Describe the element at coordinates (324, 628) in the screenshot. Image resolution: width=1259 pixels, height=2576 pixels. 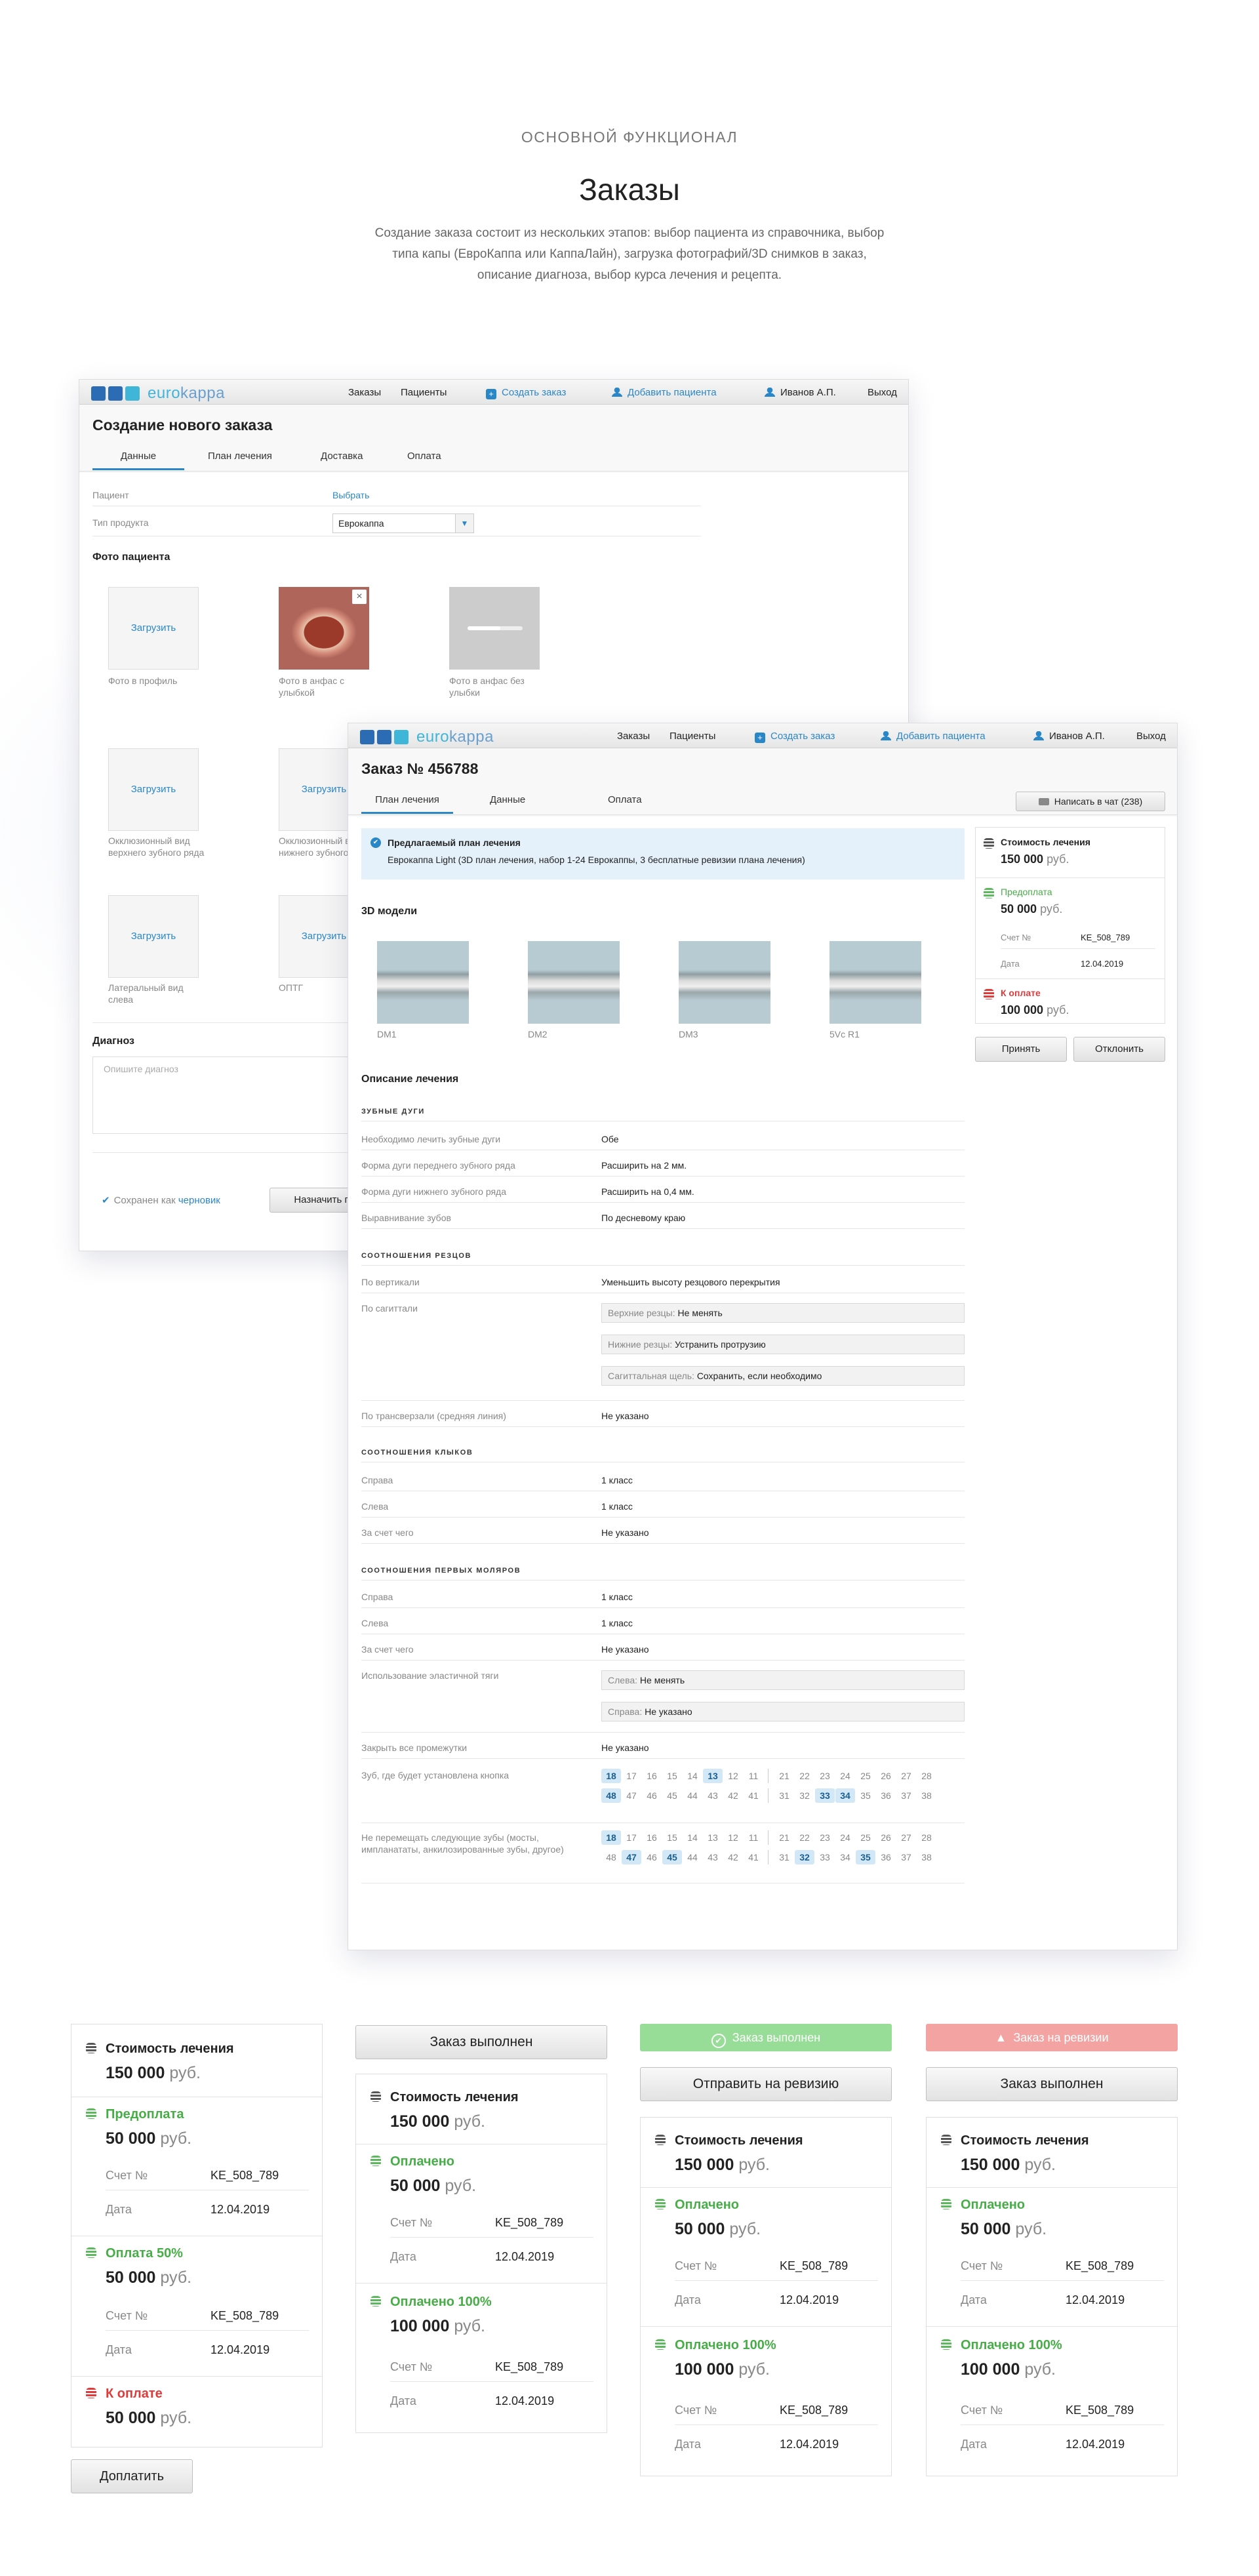
I see `photo-smile-thumbnail: ×` at that location.